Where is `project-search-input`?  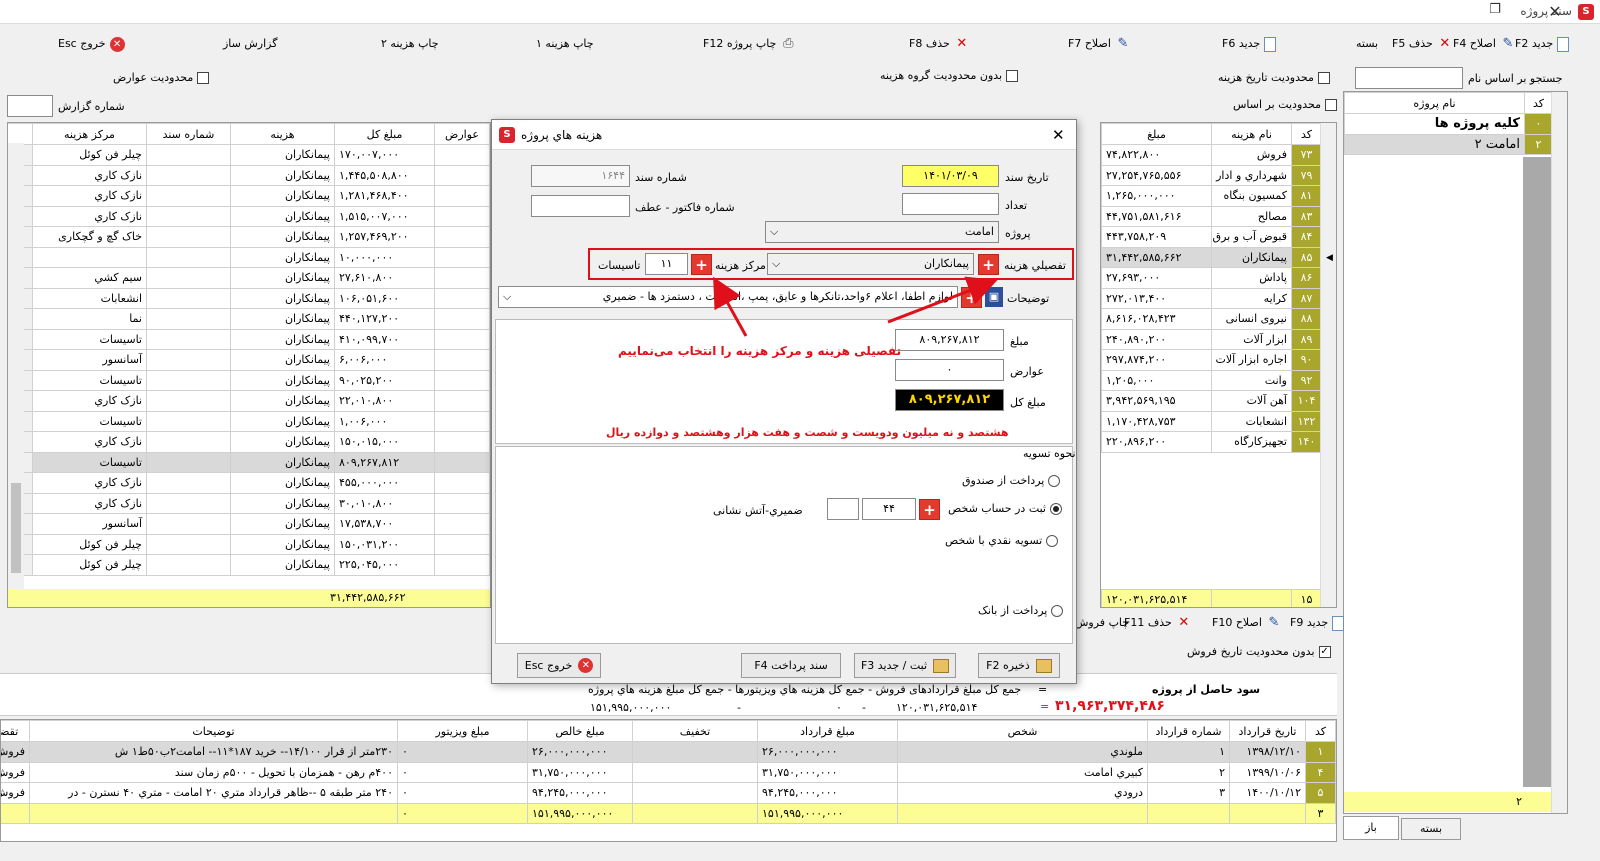
project-search-input is located at coordinates (1409, 78).